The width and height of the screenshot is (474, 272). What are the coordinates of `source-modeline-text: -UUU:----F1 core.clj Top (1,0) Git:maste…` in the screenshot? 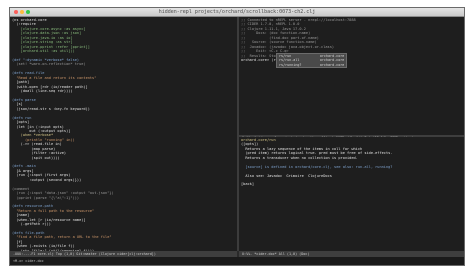 It's located at (84, 254).